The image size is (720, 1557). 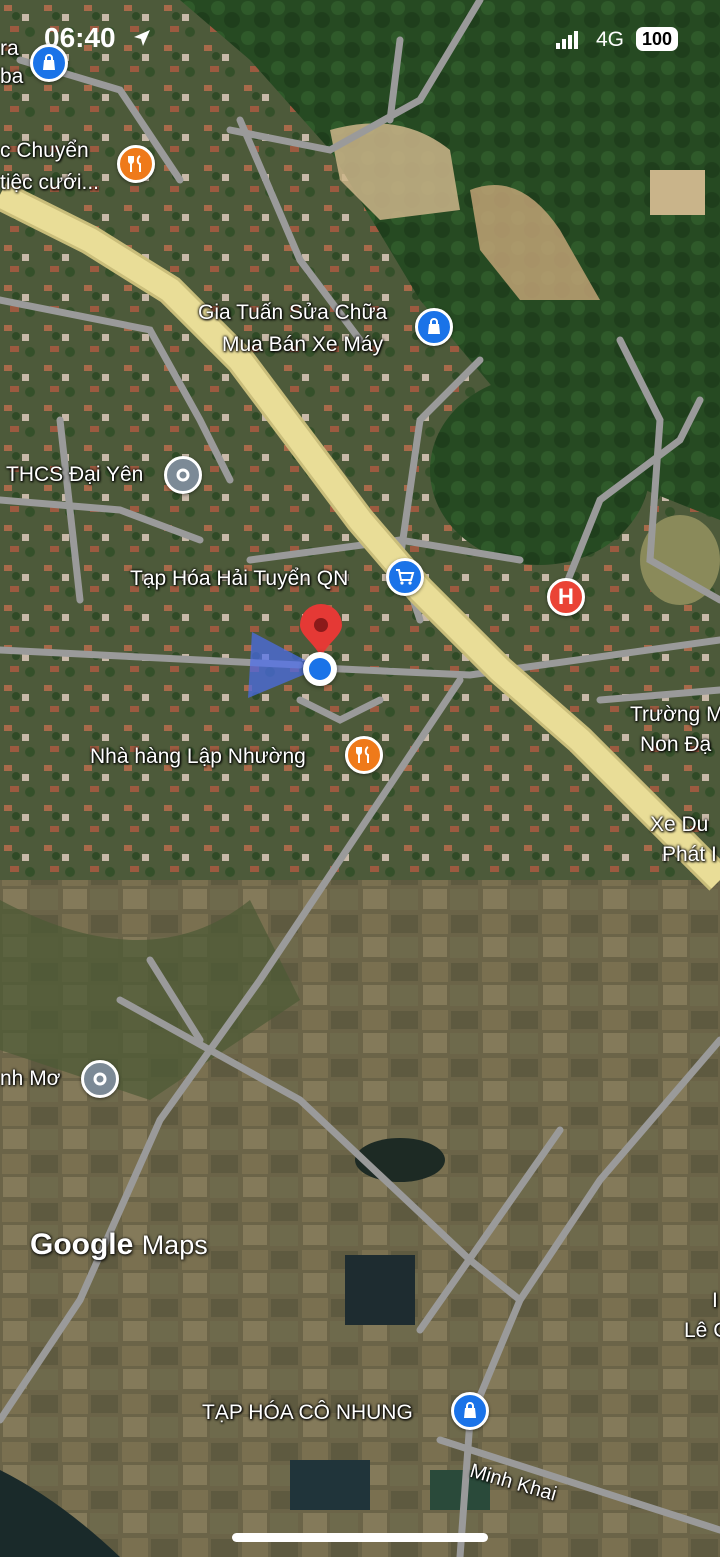 What do you see at coordinates (675, 745) in the screenshot?
I see `map-label-truong-2: Non Đạ` at bounding box center [675, 745].